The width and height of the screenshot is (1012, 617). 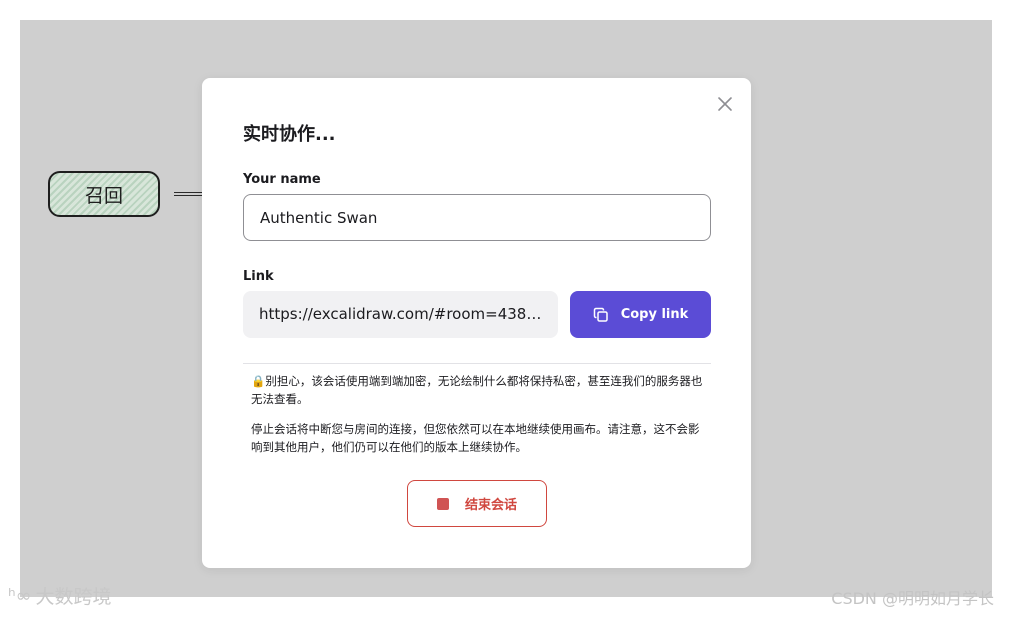 What do you see at coordinates (477, 363) in the screenshot?
I see `divider` at bounding box center [477, 363].